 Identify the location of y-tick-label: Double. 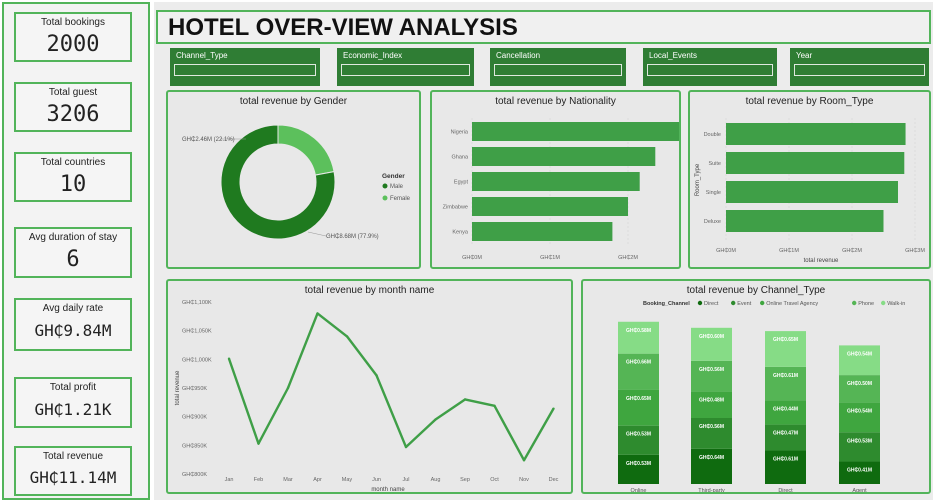
(712, 135).